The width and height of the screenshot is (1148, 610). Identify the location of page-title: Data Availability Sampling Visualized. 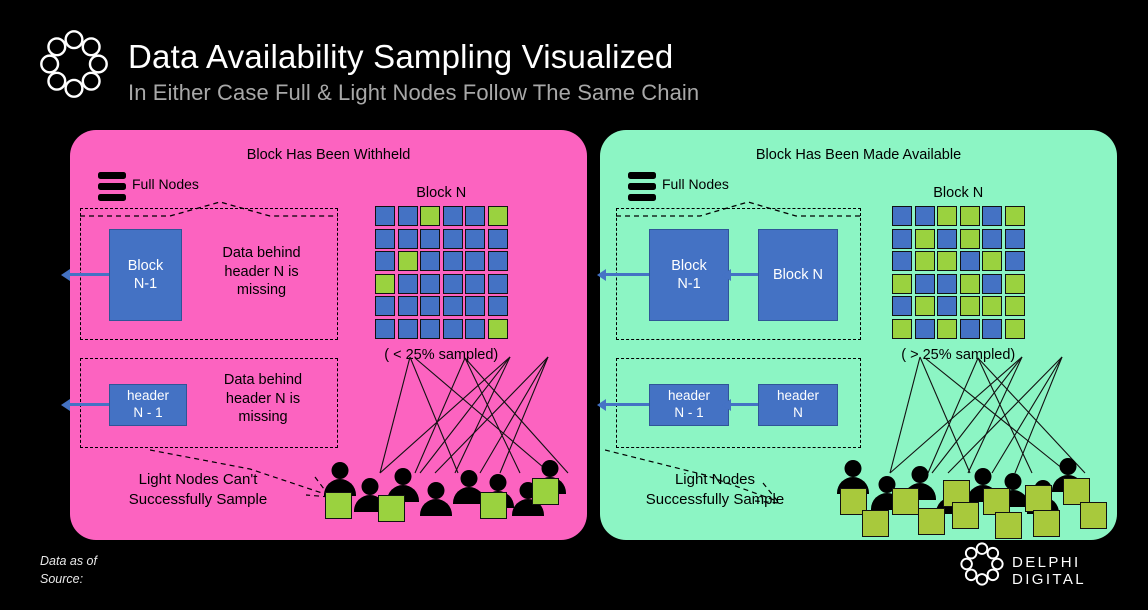
(401, 56).